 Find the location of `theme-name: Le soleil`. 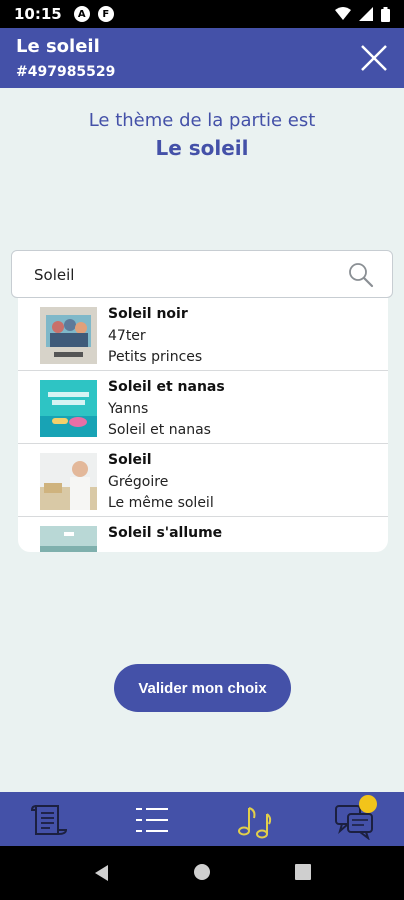

theme-name: Le soleil is located at coordinates (202, 148).